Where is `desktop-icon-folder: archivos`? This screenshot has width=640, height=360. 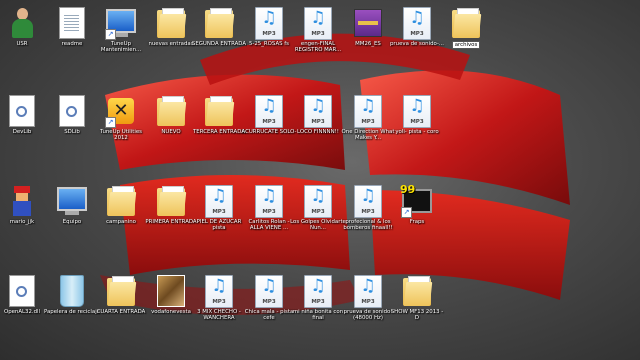
desktop-icon-folder: archivos is located at coordinates (466, 33).